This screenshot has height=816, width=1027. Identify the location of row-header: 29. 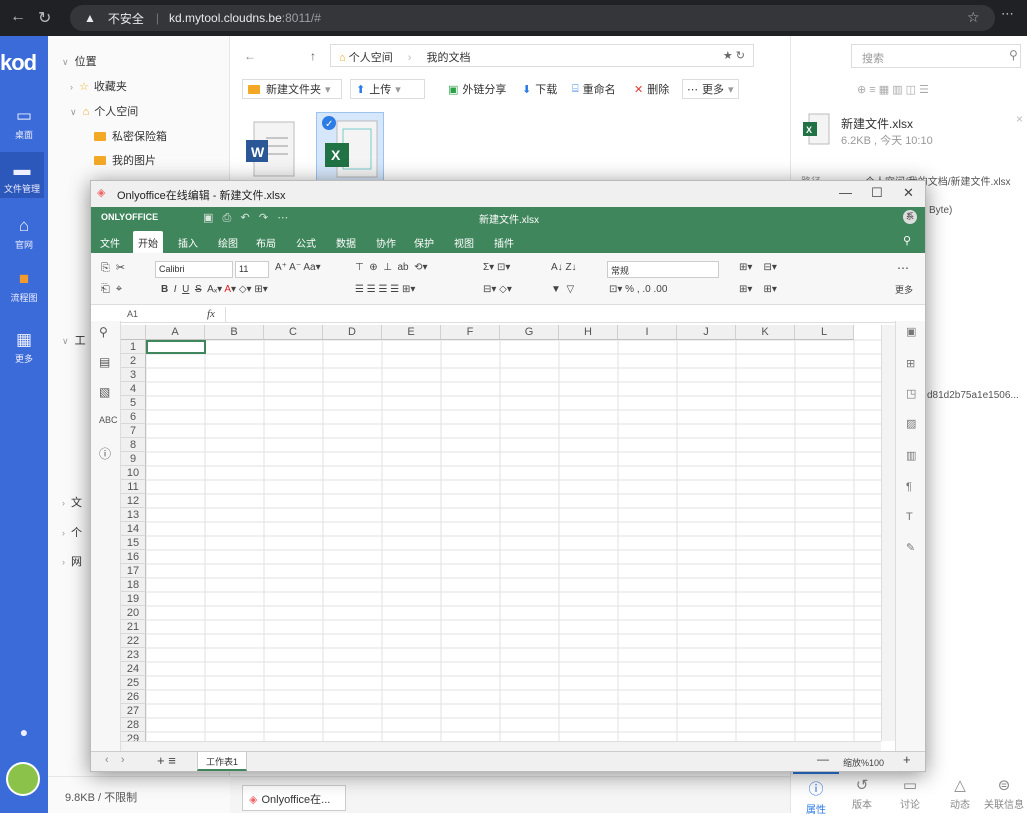
(133, 736).